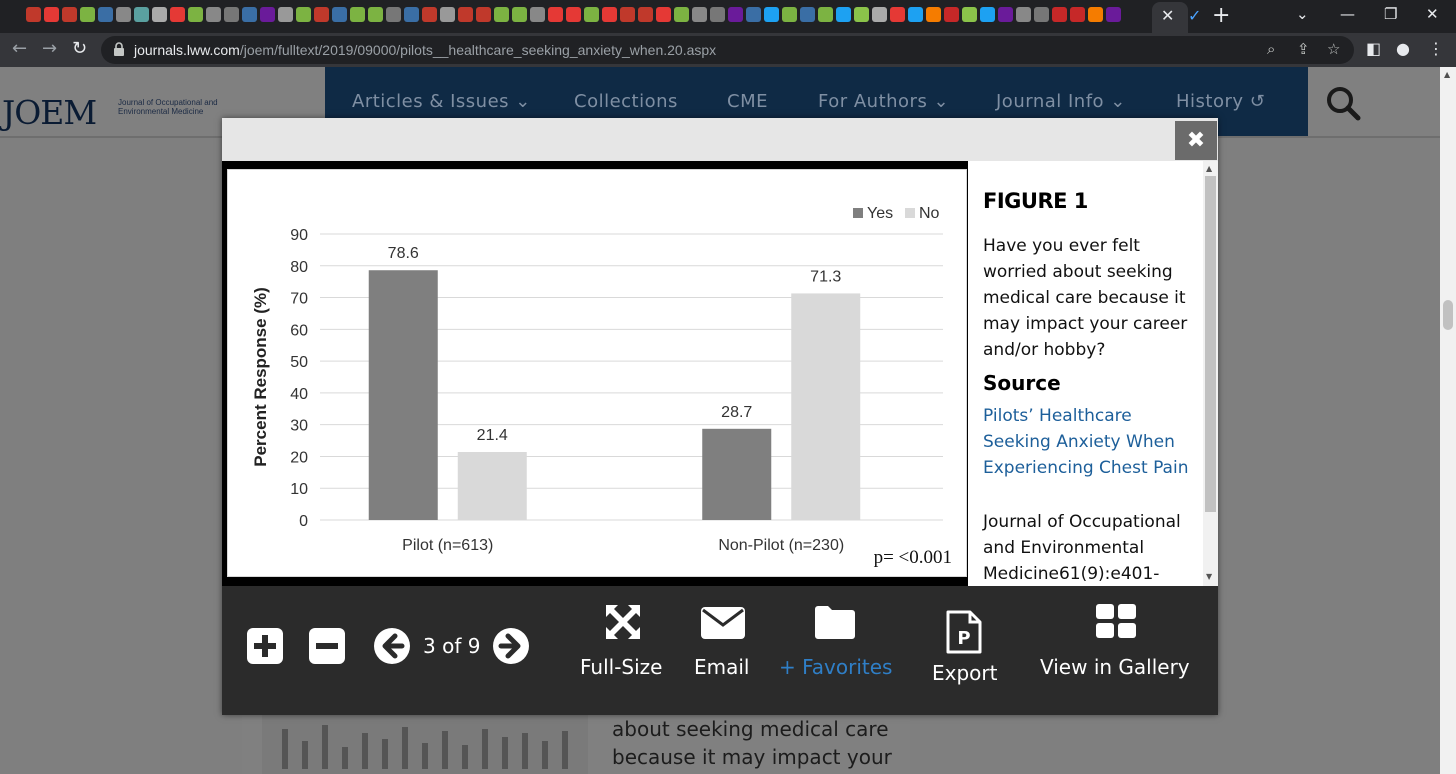 The height and width of the screenshot is (774, 1456). Describe the element at coordinates (1167, 15) in the screenshot. I see `close-tab-icon: ✕` at that location.